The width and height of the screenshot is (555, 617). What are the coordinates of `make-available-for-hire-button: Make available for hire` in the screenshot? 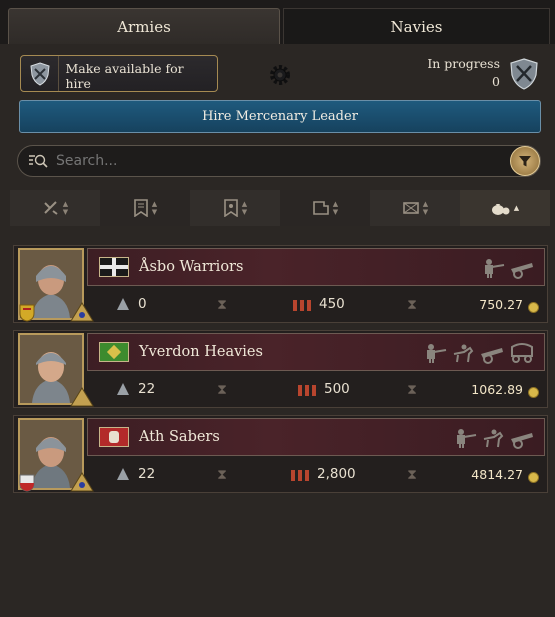 It's located at (119, 73).